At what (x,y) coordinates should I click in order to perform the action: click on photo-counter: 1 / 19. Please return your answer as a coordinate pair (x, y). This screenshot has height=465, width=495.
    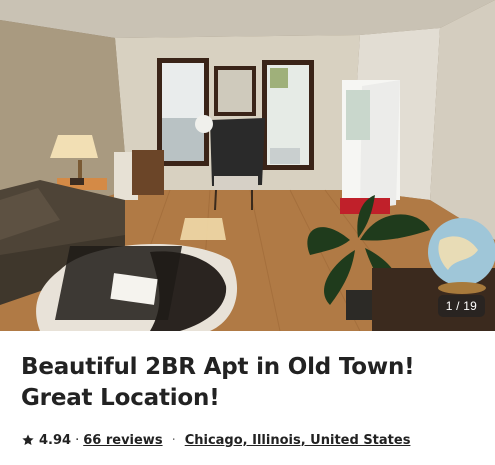
    Looking at the image, I should click on (461, 306).